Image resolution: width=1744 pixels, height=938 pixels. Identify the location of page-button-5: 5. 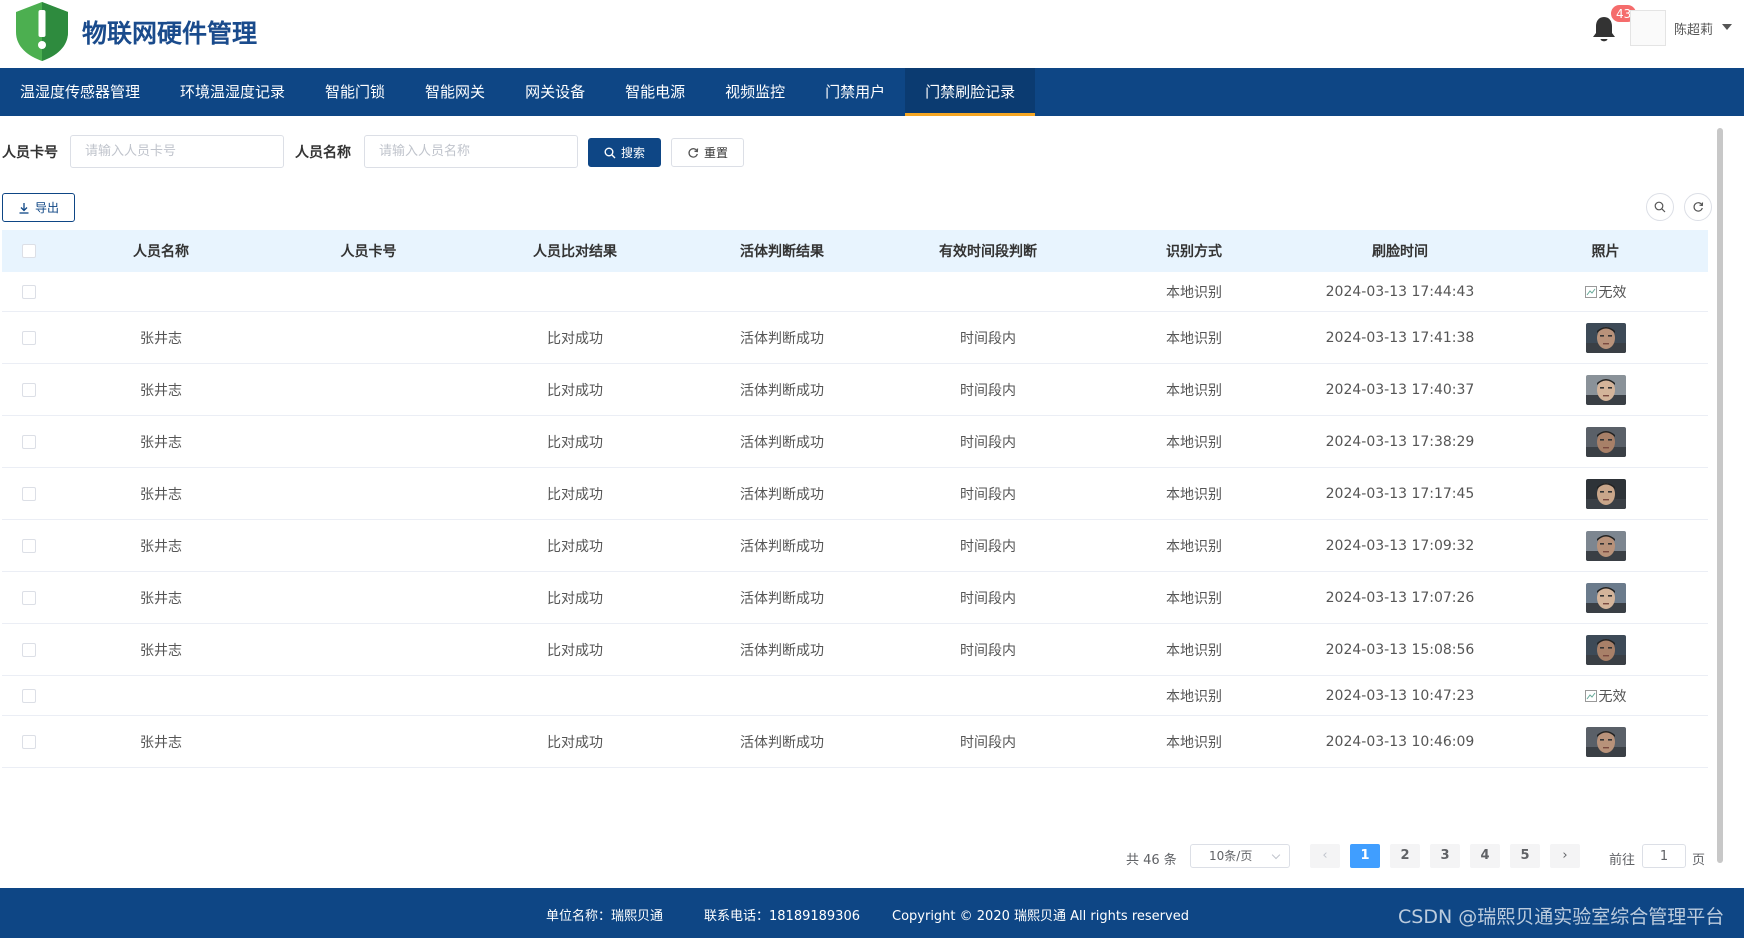
(1525, 856).